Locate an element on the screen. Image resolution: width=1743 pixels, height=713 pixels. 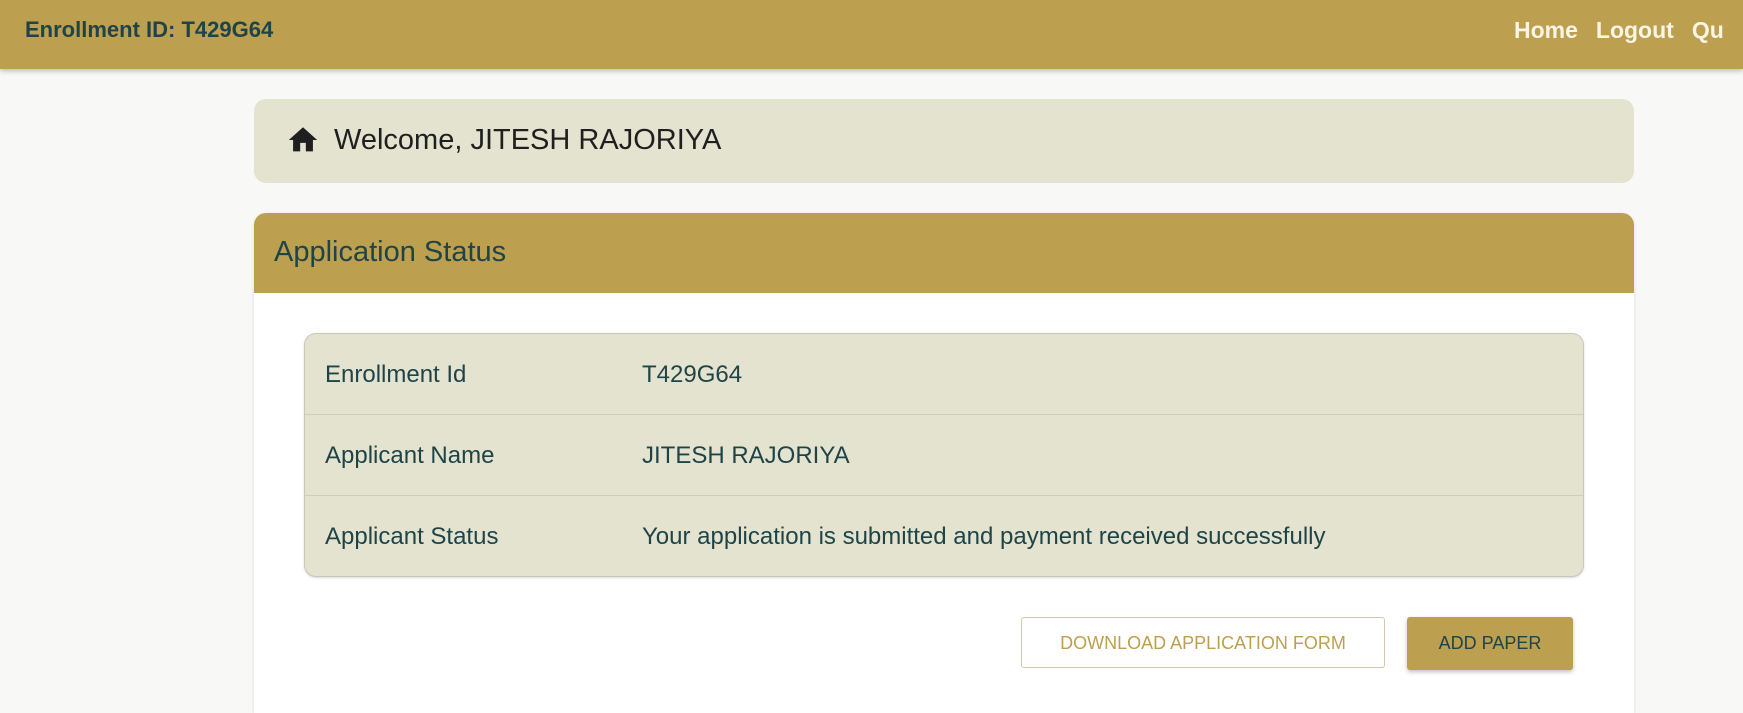
download-application-form-button: DOWNLOAD APPLICATION FORM is located at coordinates (1203, 642).